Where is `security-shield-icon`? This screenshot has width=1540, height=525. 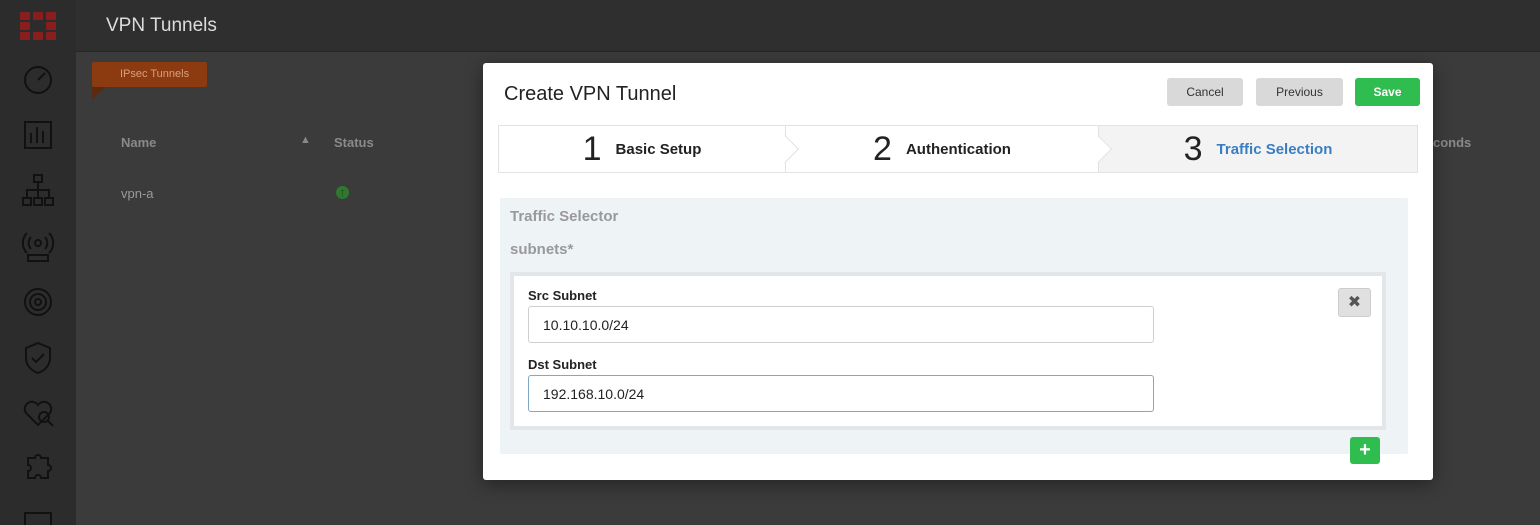
security-shield-icon is located at coordinates (38, 358).